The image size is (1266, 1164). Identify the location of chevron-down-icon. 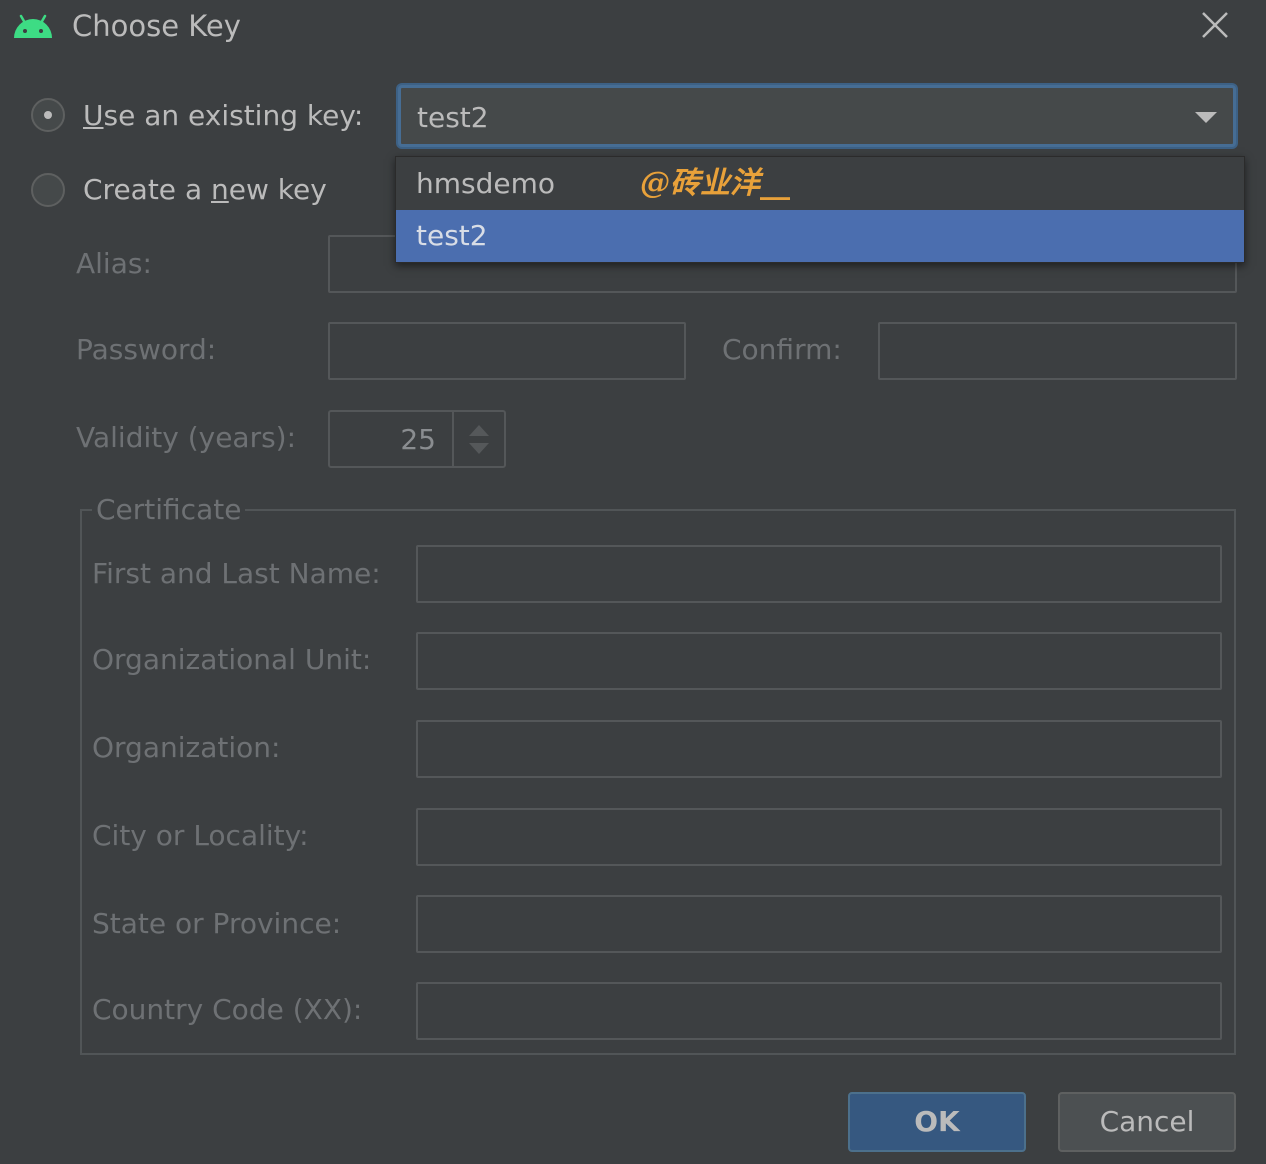
(1206, 117).